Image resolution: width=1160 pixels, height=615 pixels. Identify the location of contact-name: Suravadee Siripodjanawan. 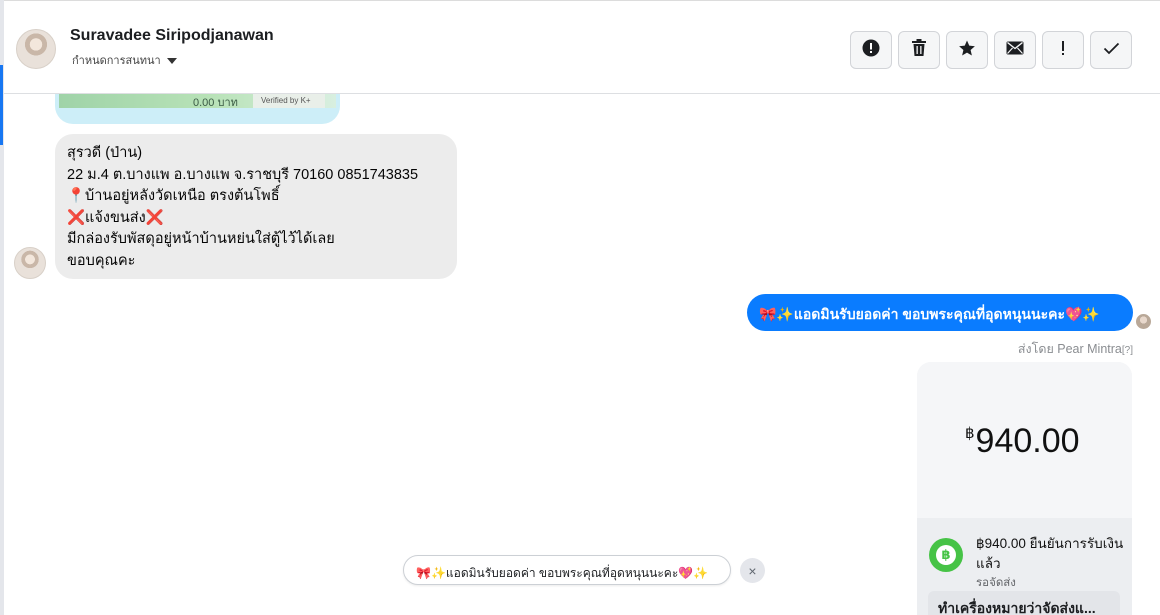
(172, 36).